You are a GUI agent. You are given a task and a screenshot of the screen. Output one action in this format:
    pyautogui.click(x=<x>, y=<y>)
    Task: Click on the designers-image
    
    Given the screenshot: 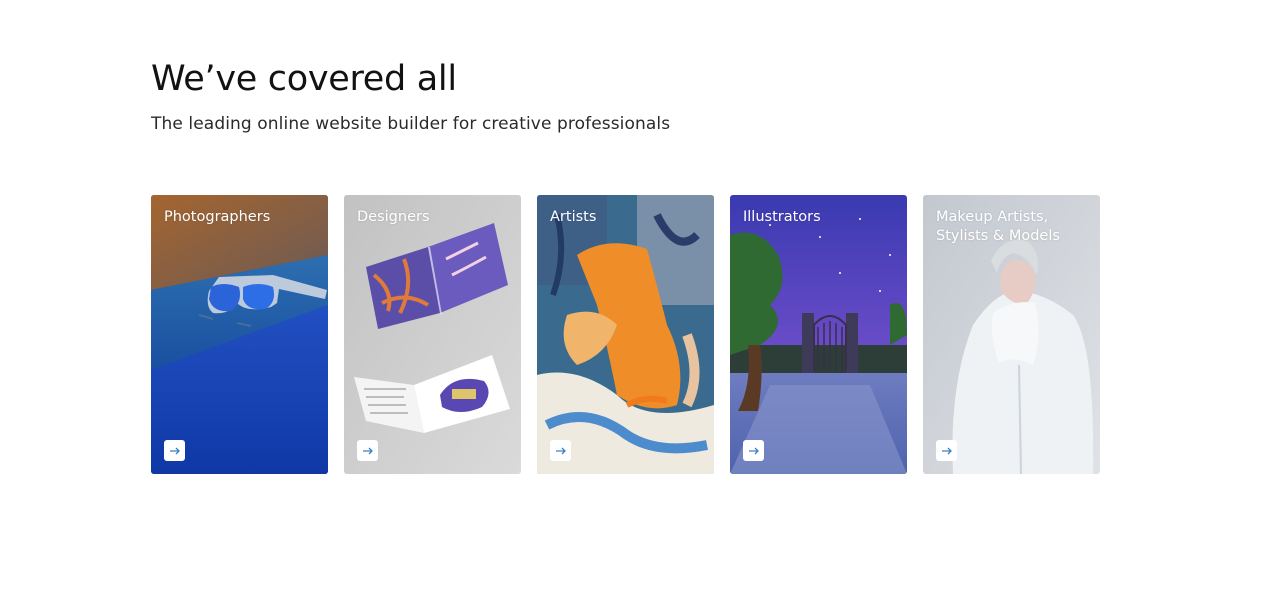 What is the action you would take?
    pyautogui.click(x=432, y=334)
    